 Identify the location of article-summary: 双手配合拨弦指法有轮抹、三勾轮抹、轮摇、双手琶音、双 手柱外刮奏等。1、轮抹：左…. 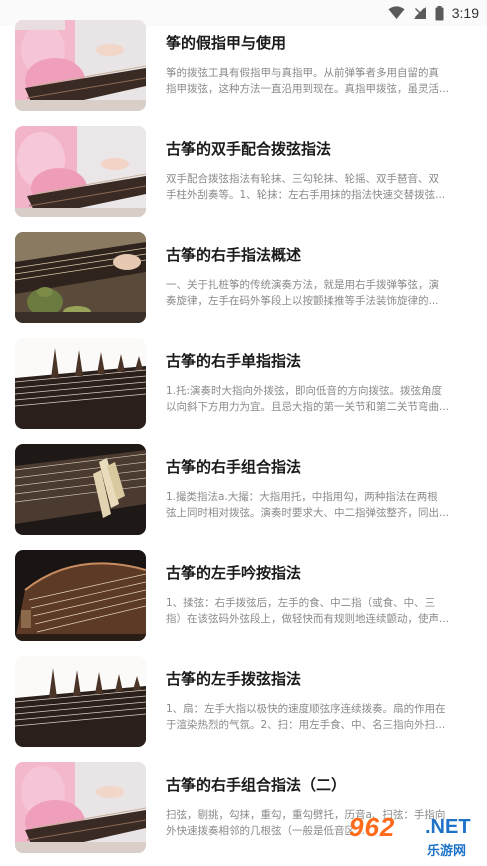
(316, 187).